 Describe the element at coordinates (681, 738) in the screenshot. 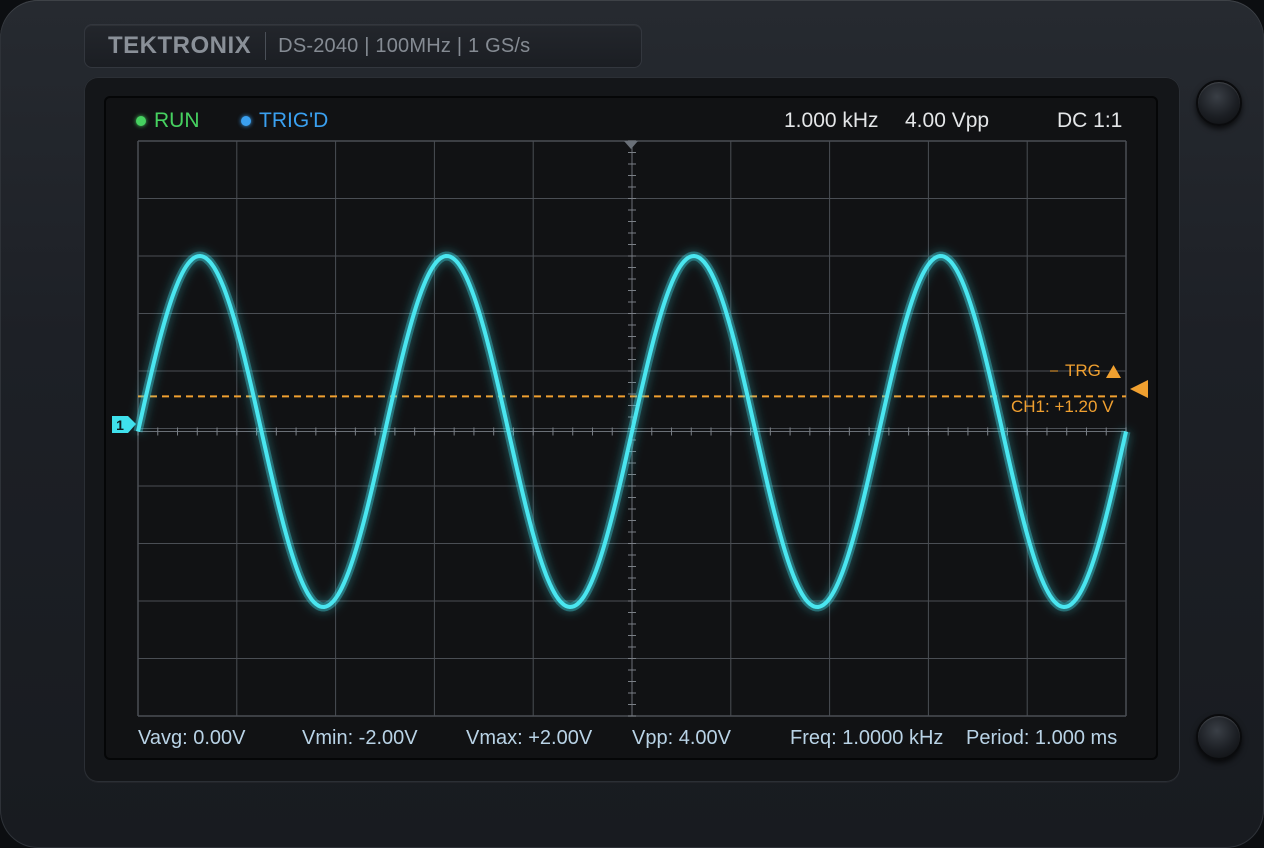

I see `measurement-vpp: Vpp: 4.00V` at that location.